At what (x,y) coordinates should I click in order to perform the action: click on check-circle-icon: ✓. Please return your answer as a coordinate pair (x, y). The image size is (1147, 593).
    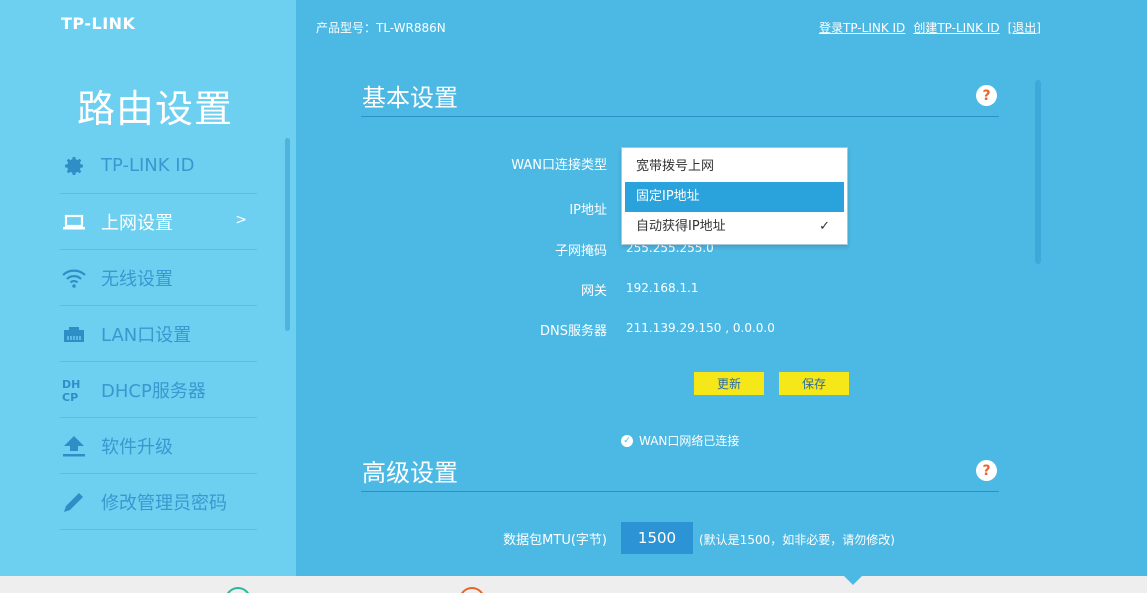
    Looking at the image, I should click on (627, 440).